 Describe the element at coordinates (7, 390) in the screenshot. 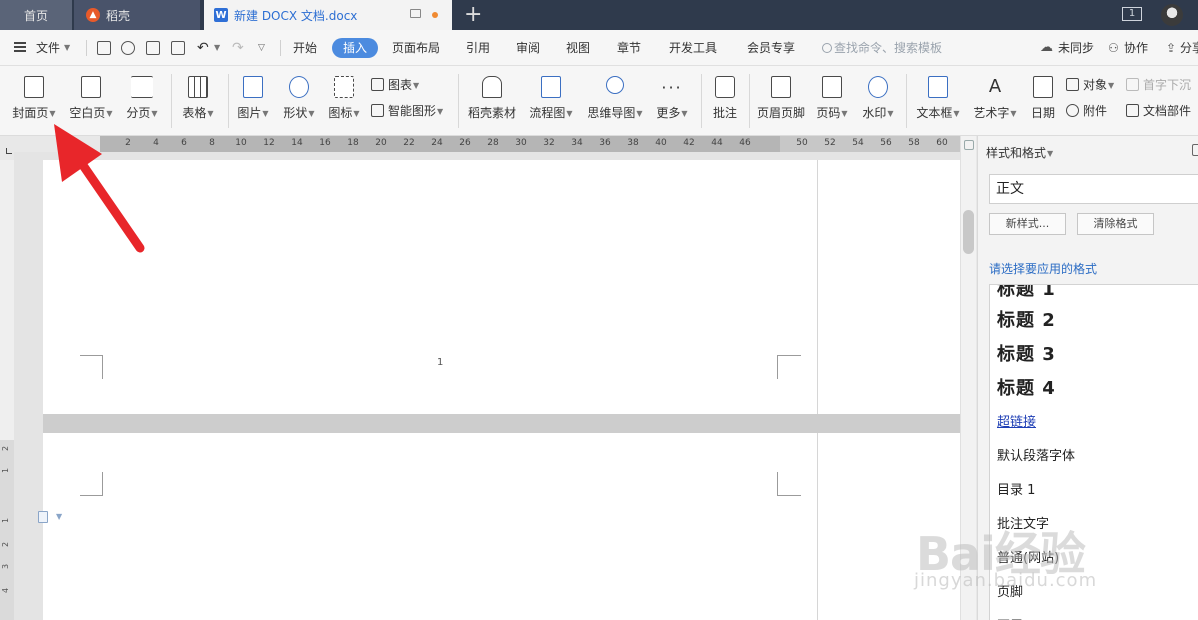

I see `vertical-ruler: 2 1 1 2 3 4` at that location.